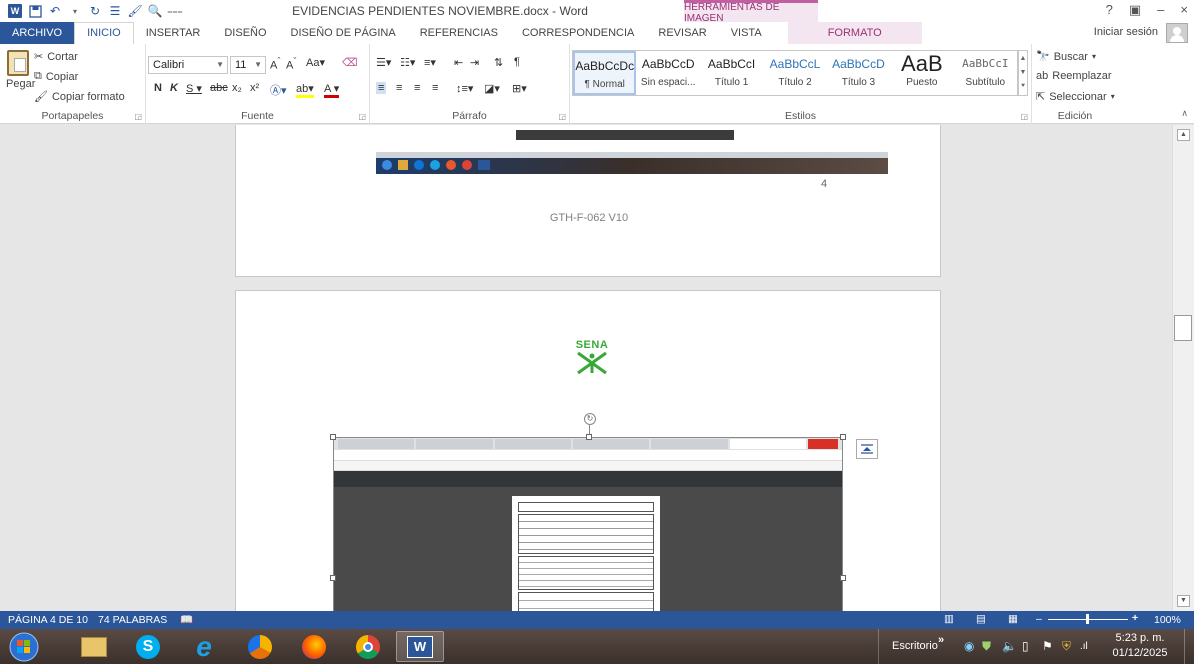 The image size is (1194, 664). I want to click on styles-launcher-icon: ◲, so click(1024, 116).